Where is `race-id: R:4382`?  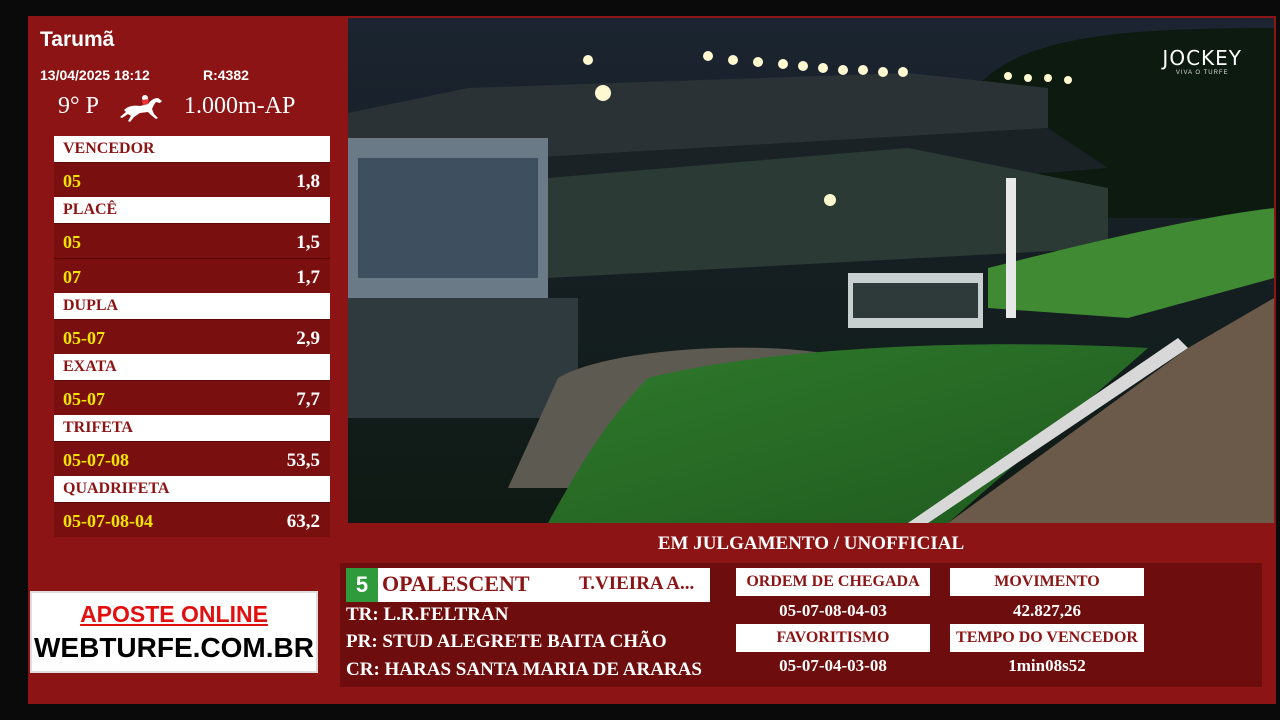
race-id: R:4382 is located at coordinates (226, 75).